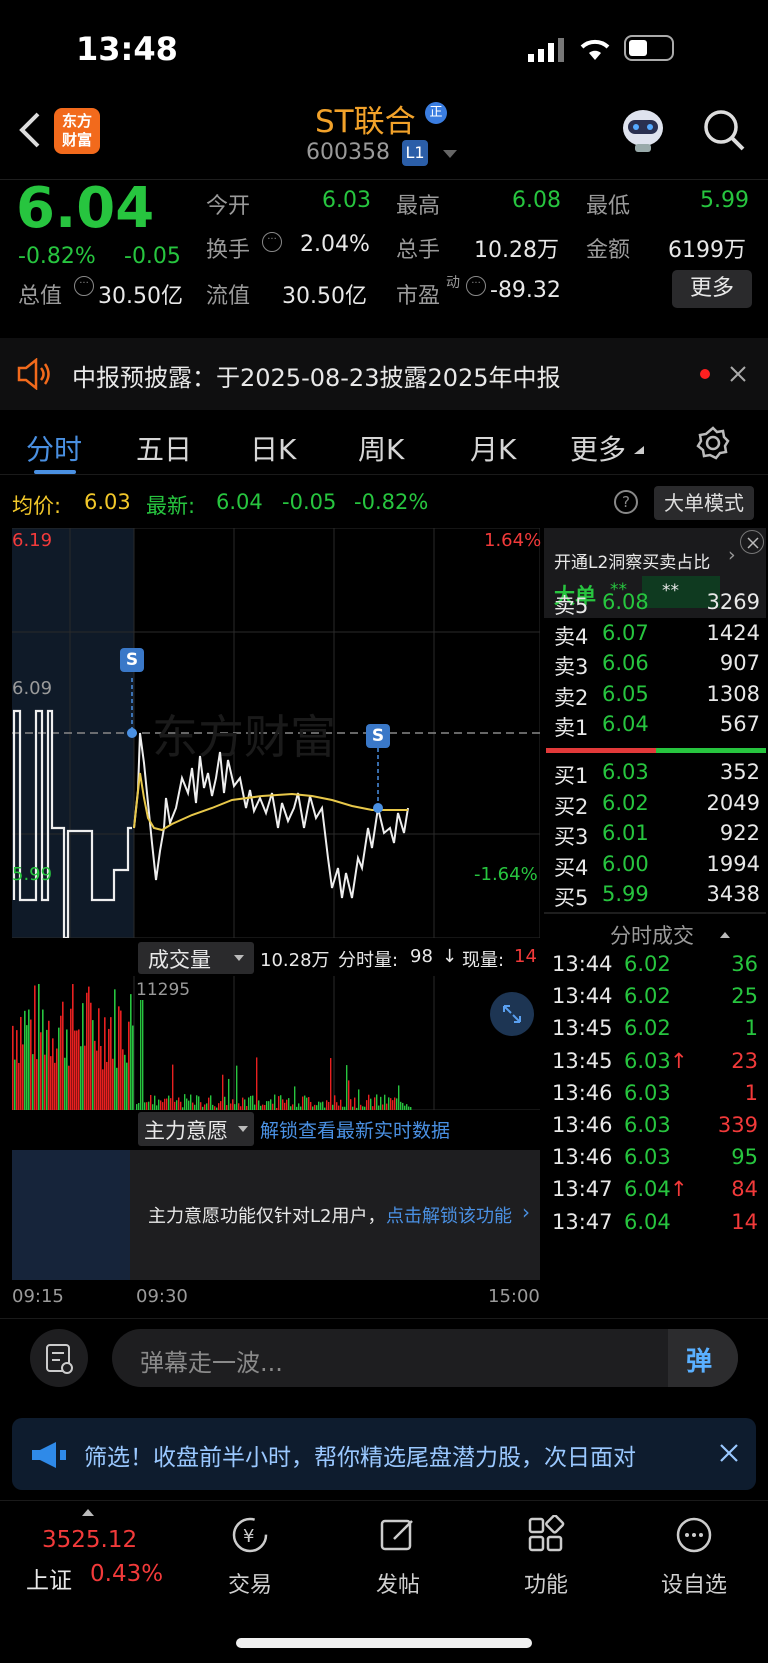  What do you see at coordinates (655, 868) in the screenshot?
I see `bid-level: 买4 6.00 1994` at bounding box center [655, 868].